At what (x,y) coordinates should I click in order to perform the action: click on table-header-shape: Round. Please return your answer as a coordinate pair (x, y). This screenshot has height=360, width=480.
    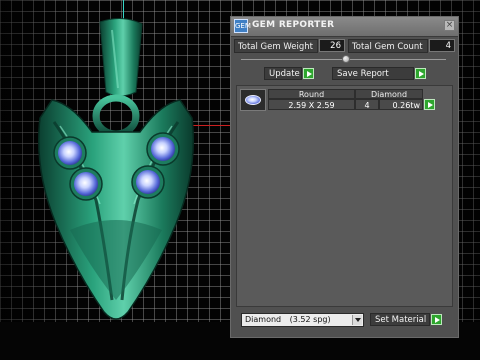
    Looking at the image, I should click on (311, 94).